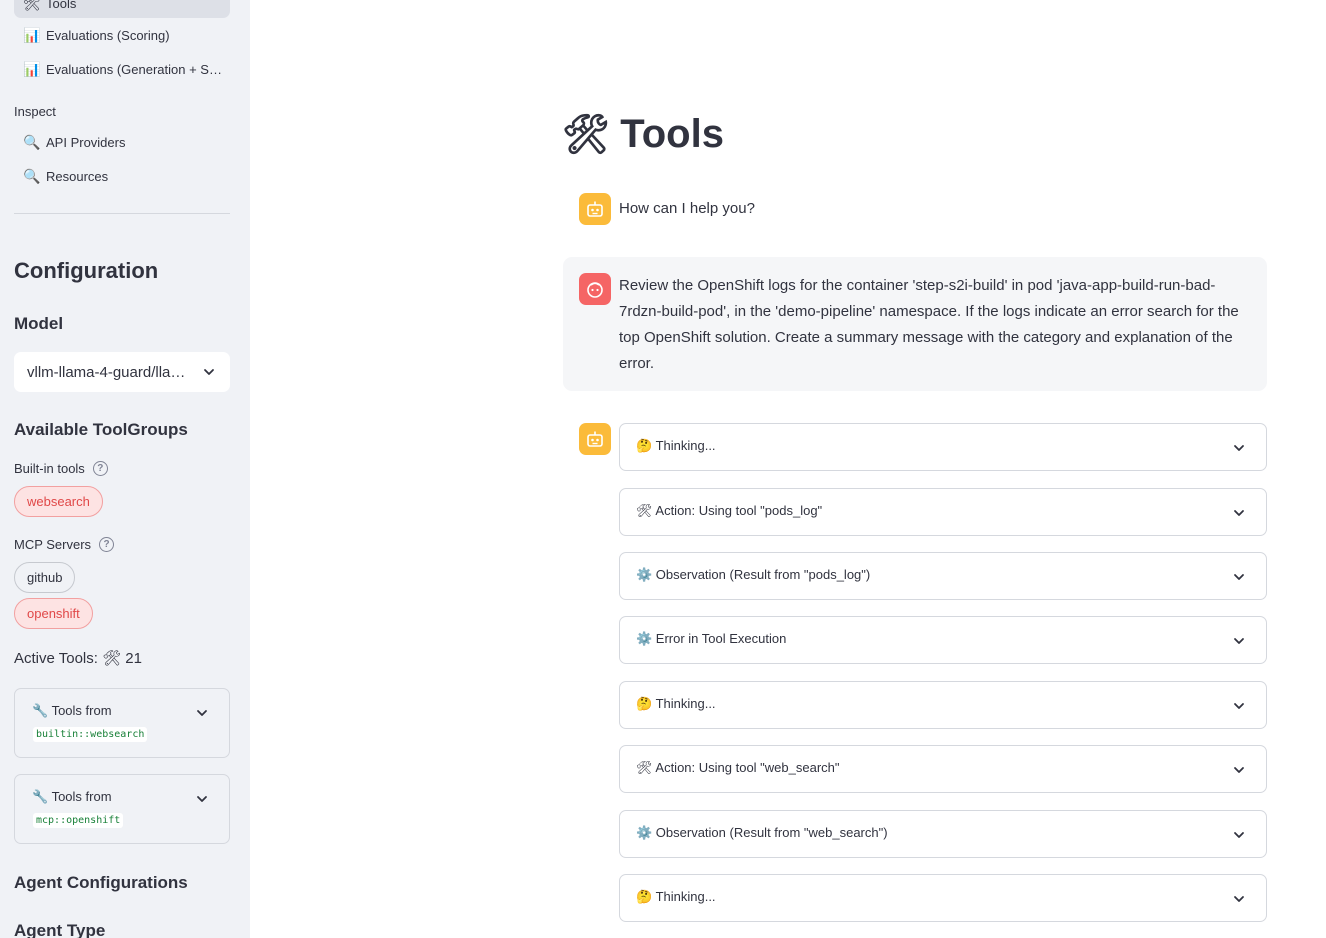  Describe the element at coordinates (943, 640) in the screenshot. I see `step-error-expander: ⚙️ Error in Tool Execution` at that location.